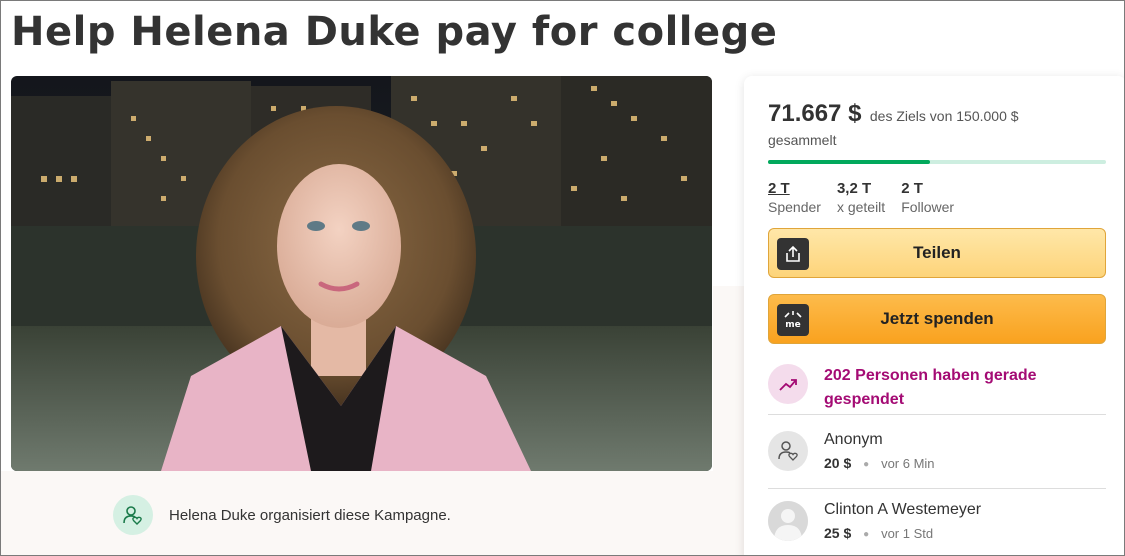 This screenshot has height=556, width=1125. I want to click on donate-button-label: Jetzt spenden, so click(937, 318).